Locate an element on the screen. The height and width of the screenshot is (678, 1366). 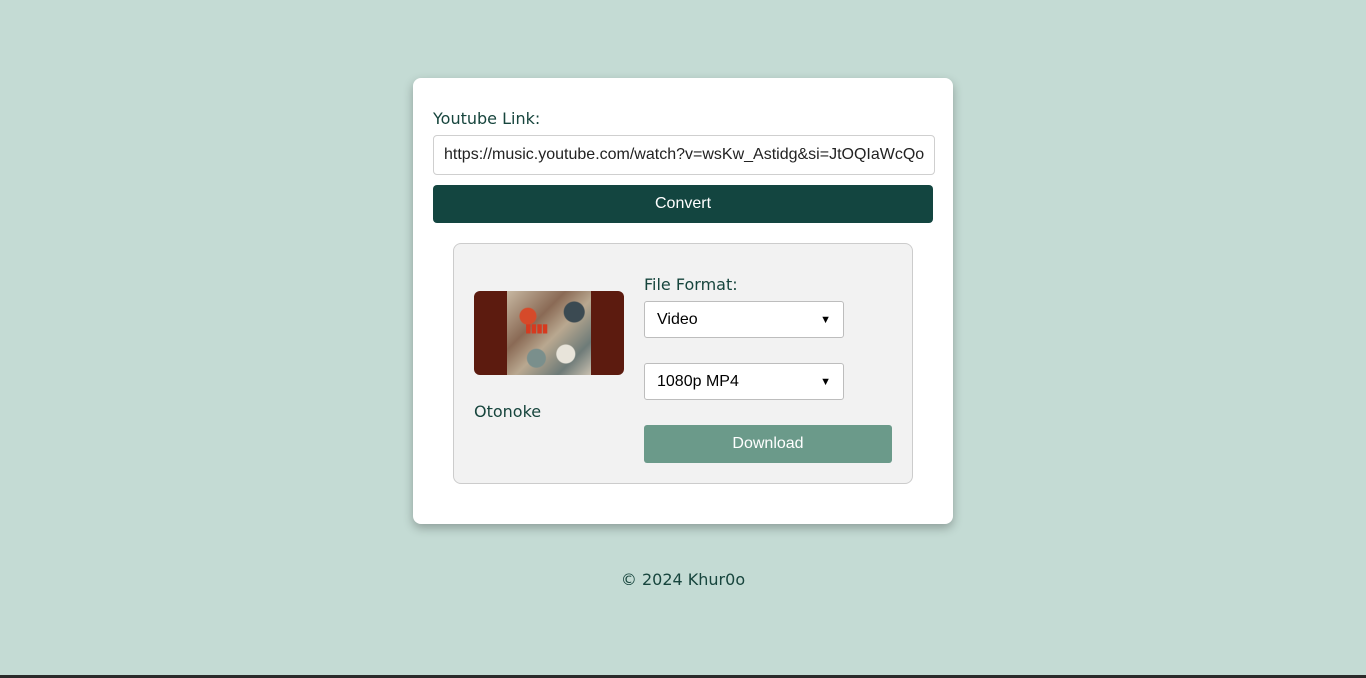
youtube-link-label: Youtube Link: is located at coordinates (487, 118).